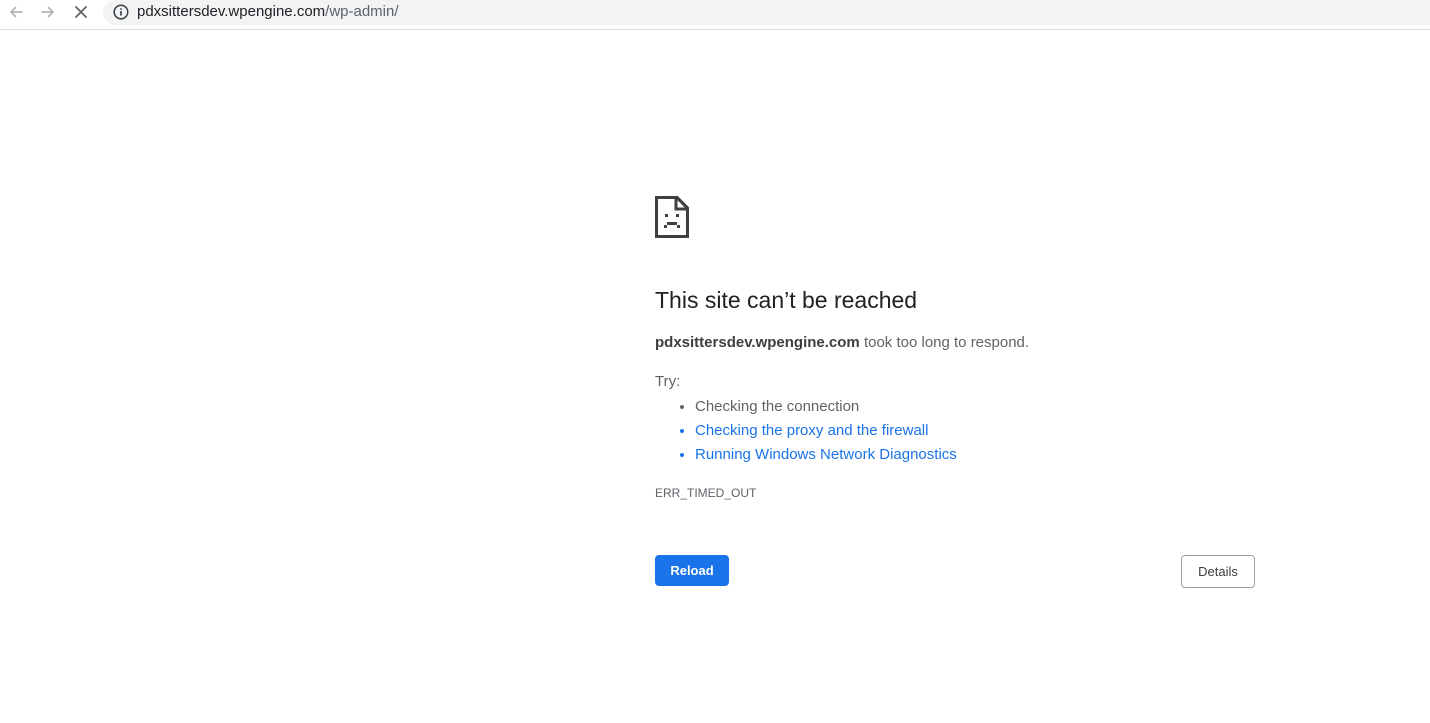  I want to click on suggestion-network-diagnostics-link: Running Windows Network Diagnostics, so click(826, 455).